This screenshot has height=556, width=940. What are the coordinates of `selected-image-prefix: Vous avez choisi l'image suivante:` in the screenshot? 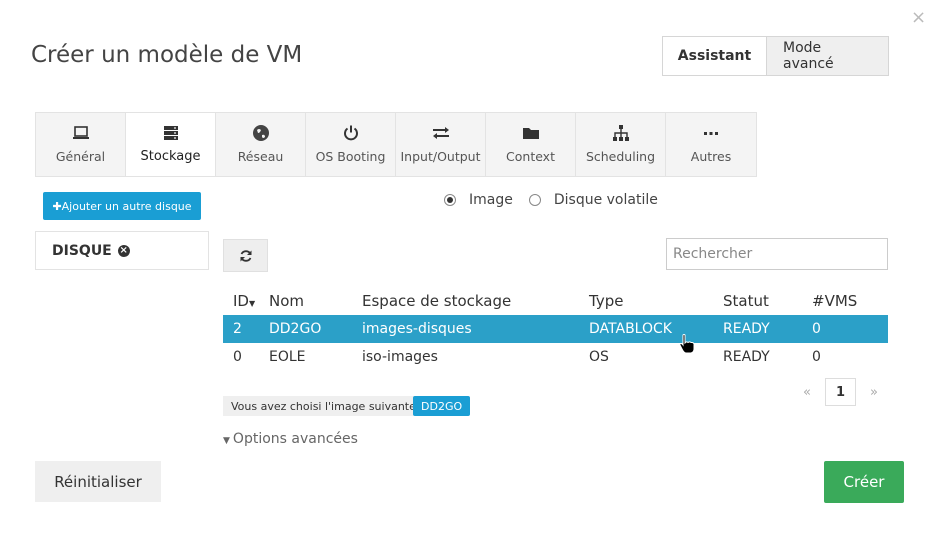 It's located at (325, 406).